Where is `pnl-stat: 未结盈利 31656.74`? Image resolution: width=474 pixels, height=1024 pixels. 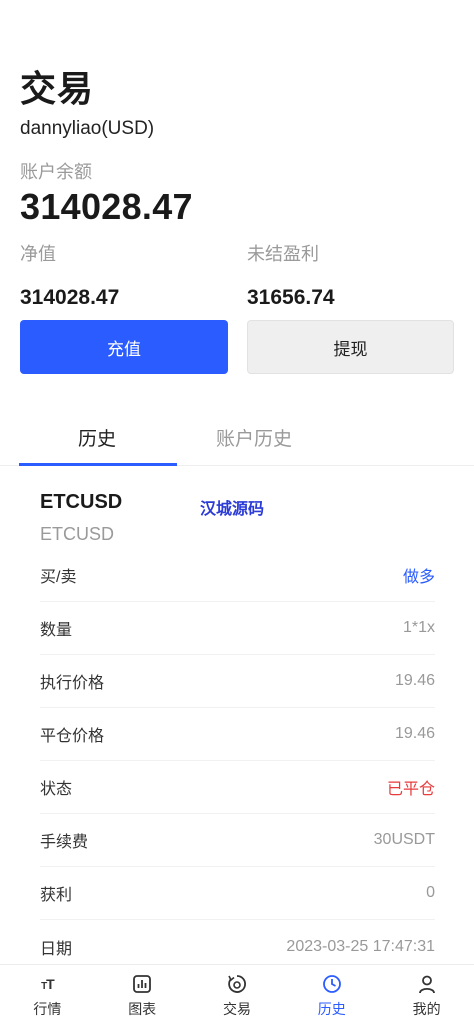 pnl-stat: 未结盈利 31656.74 is located at coordinates (347, 275).